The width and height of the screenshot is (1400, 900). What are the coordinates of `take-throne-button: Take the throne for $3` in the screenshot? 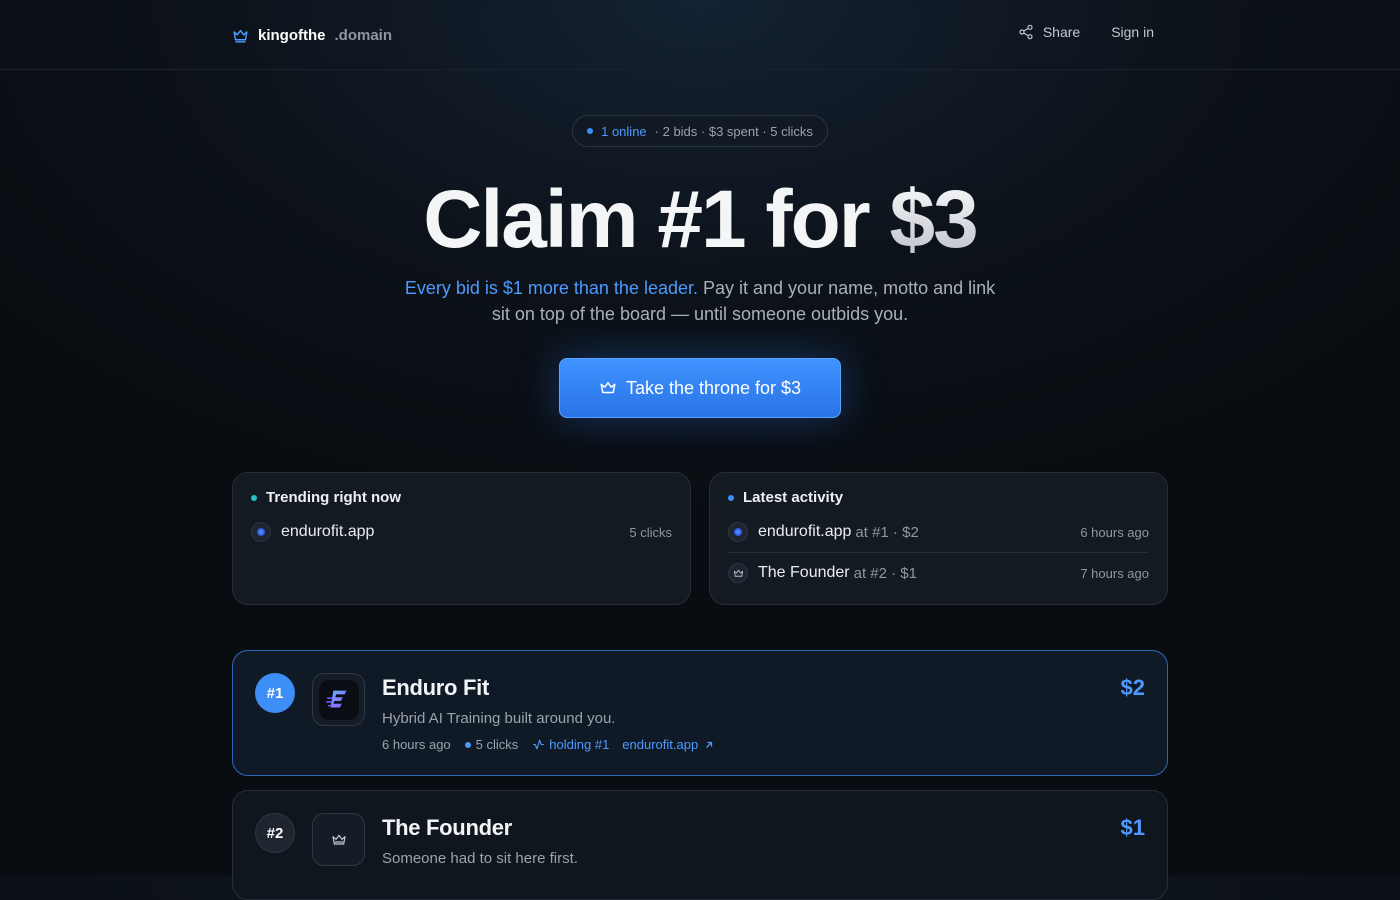 It's located at (700, 388).